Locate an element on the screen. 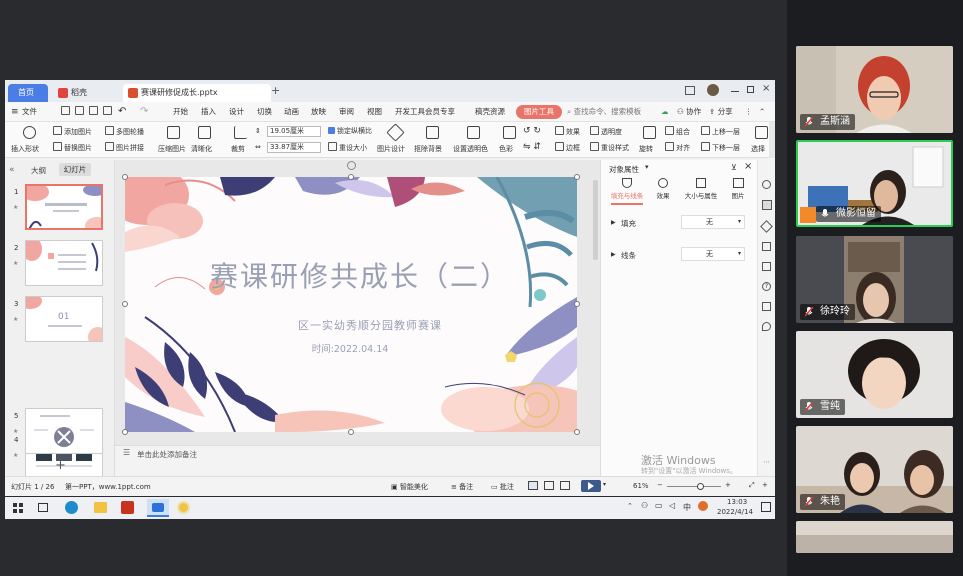  minimize-icon is located at coordinates (735, 91).